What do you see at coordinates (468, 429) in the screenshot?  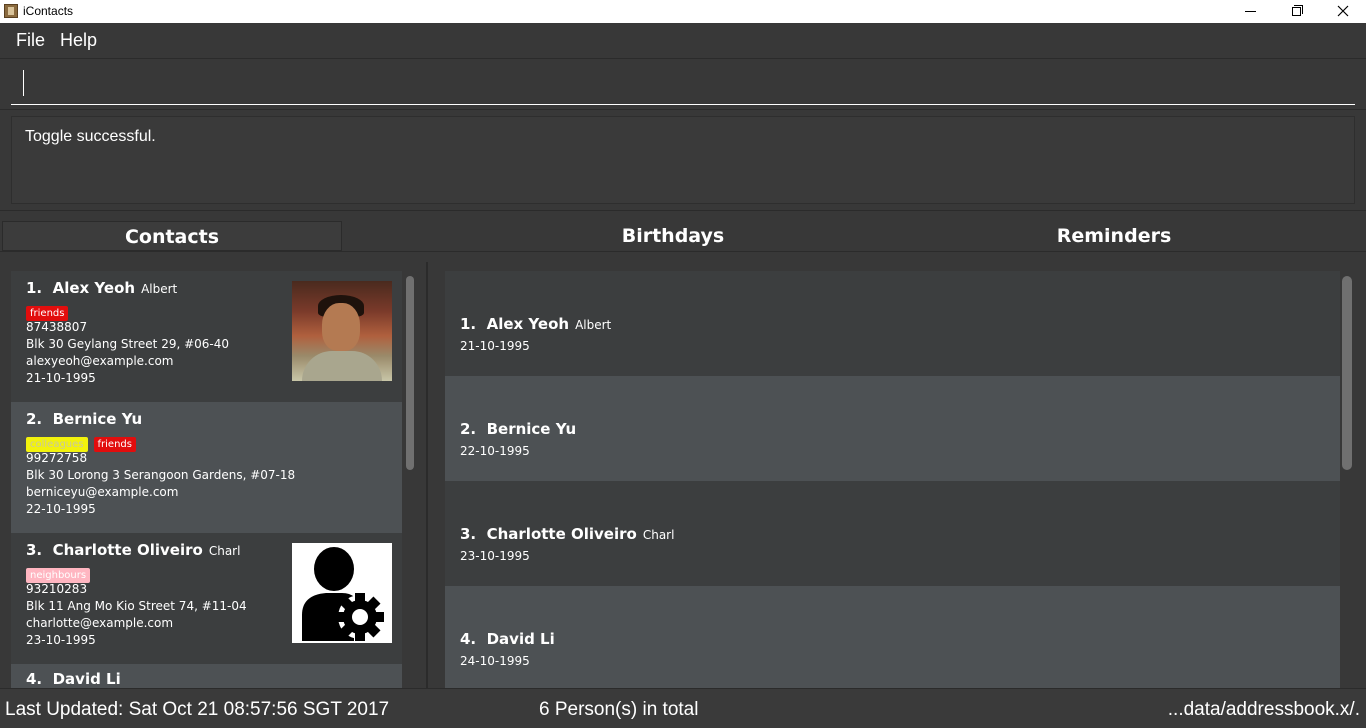 I see `birthday-index: 2.` at bounding box center [468, 429].